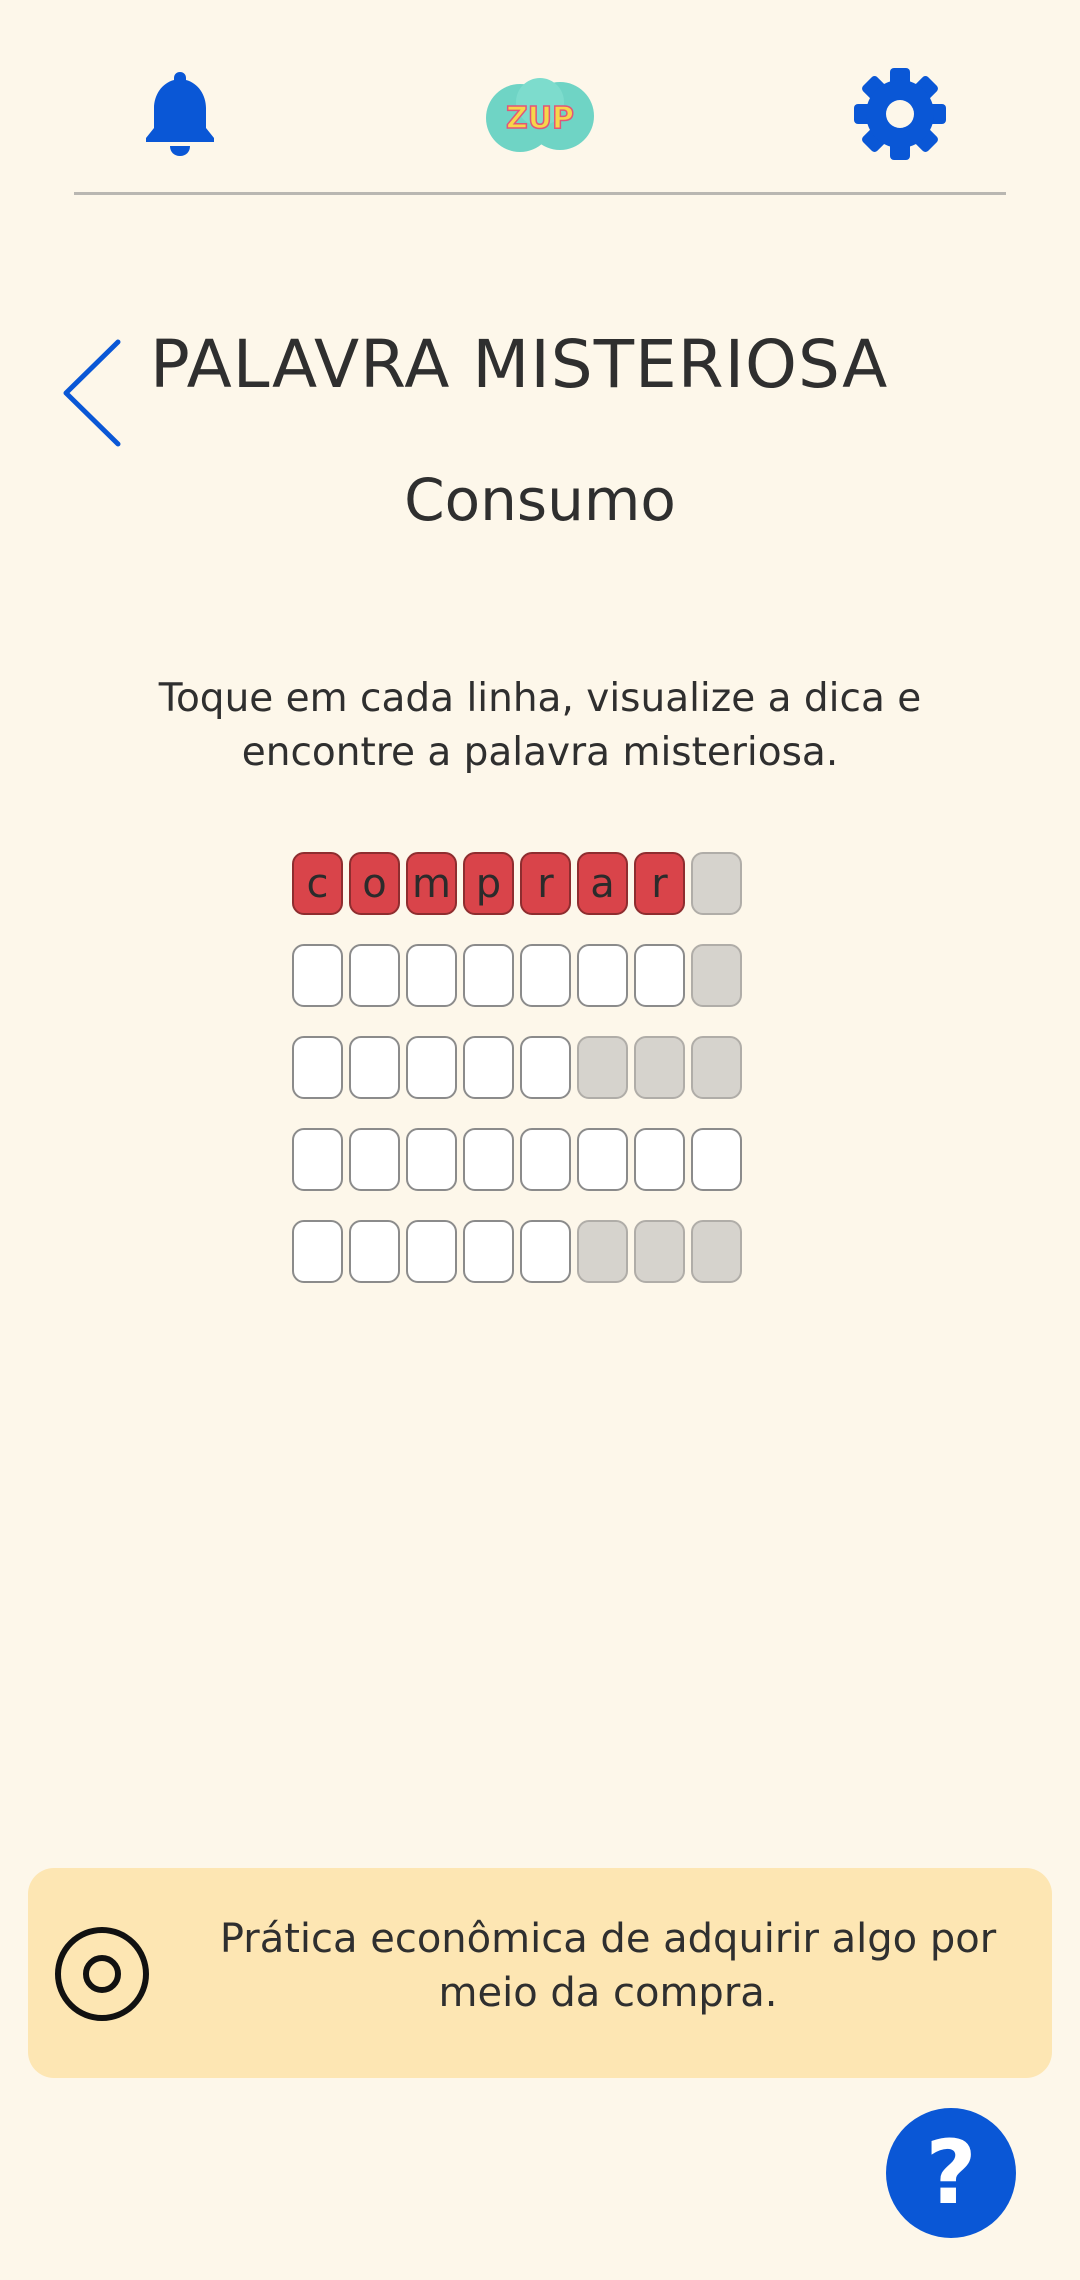 This screenshot has width=1080, height=2280. I want to click on letter-cell: c, so click(317, 883).